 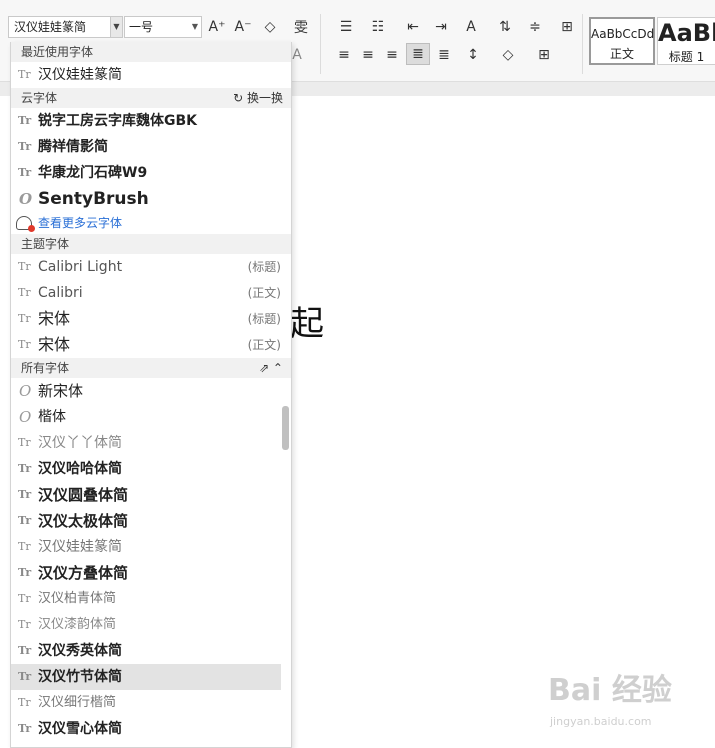 What do you see at coordinates (151, 521) in the screenshot?
I see `font-item: Tr 汉仪太极体简` at bounding box center [151, 521].